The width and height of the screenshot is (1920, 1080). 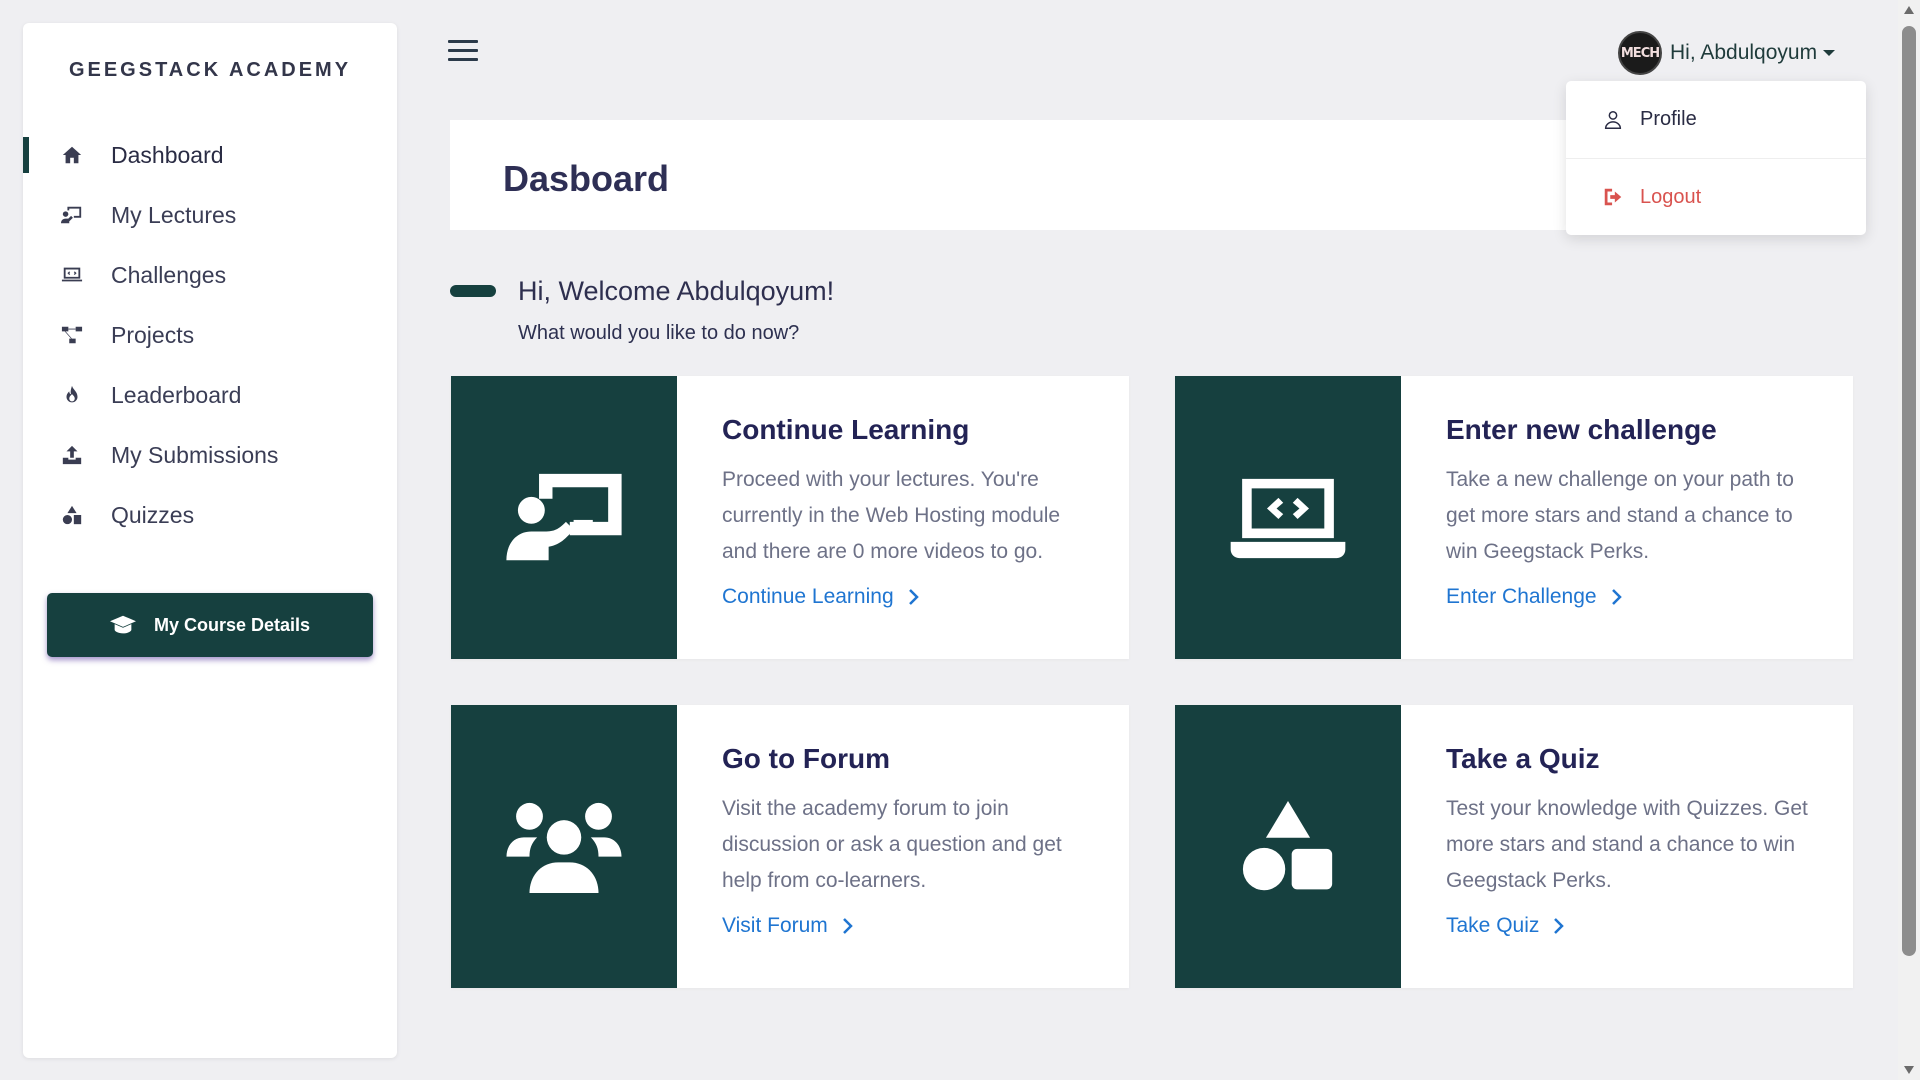 What do you see at coordinates (676, 291) in the screenshot?
I see `welcome-title: Hi, Welcome Abdulqoyum!` at bounding box center [676, 291].